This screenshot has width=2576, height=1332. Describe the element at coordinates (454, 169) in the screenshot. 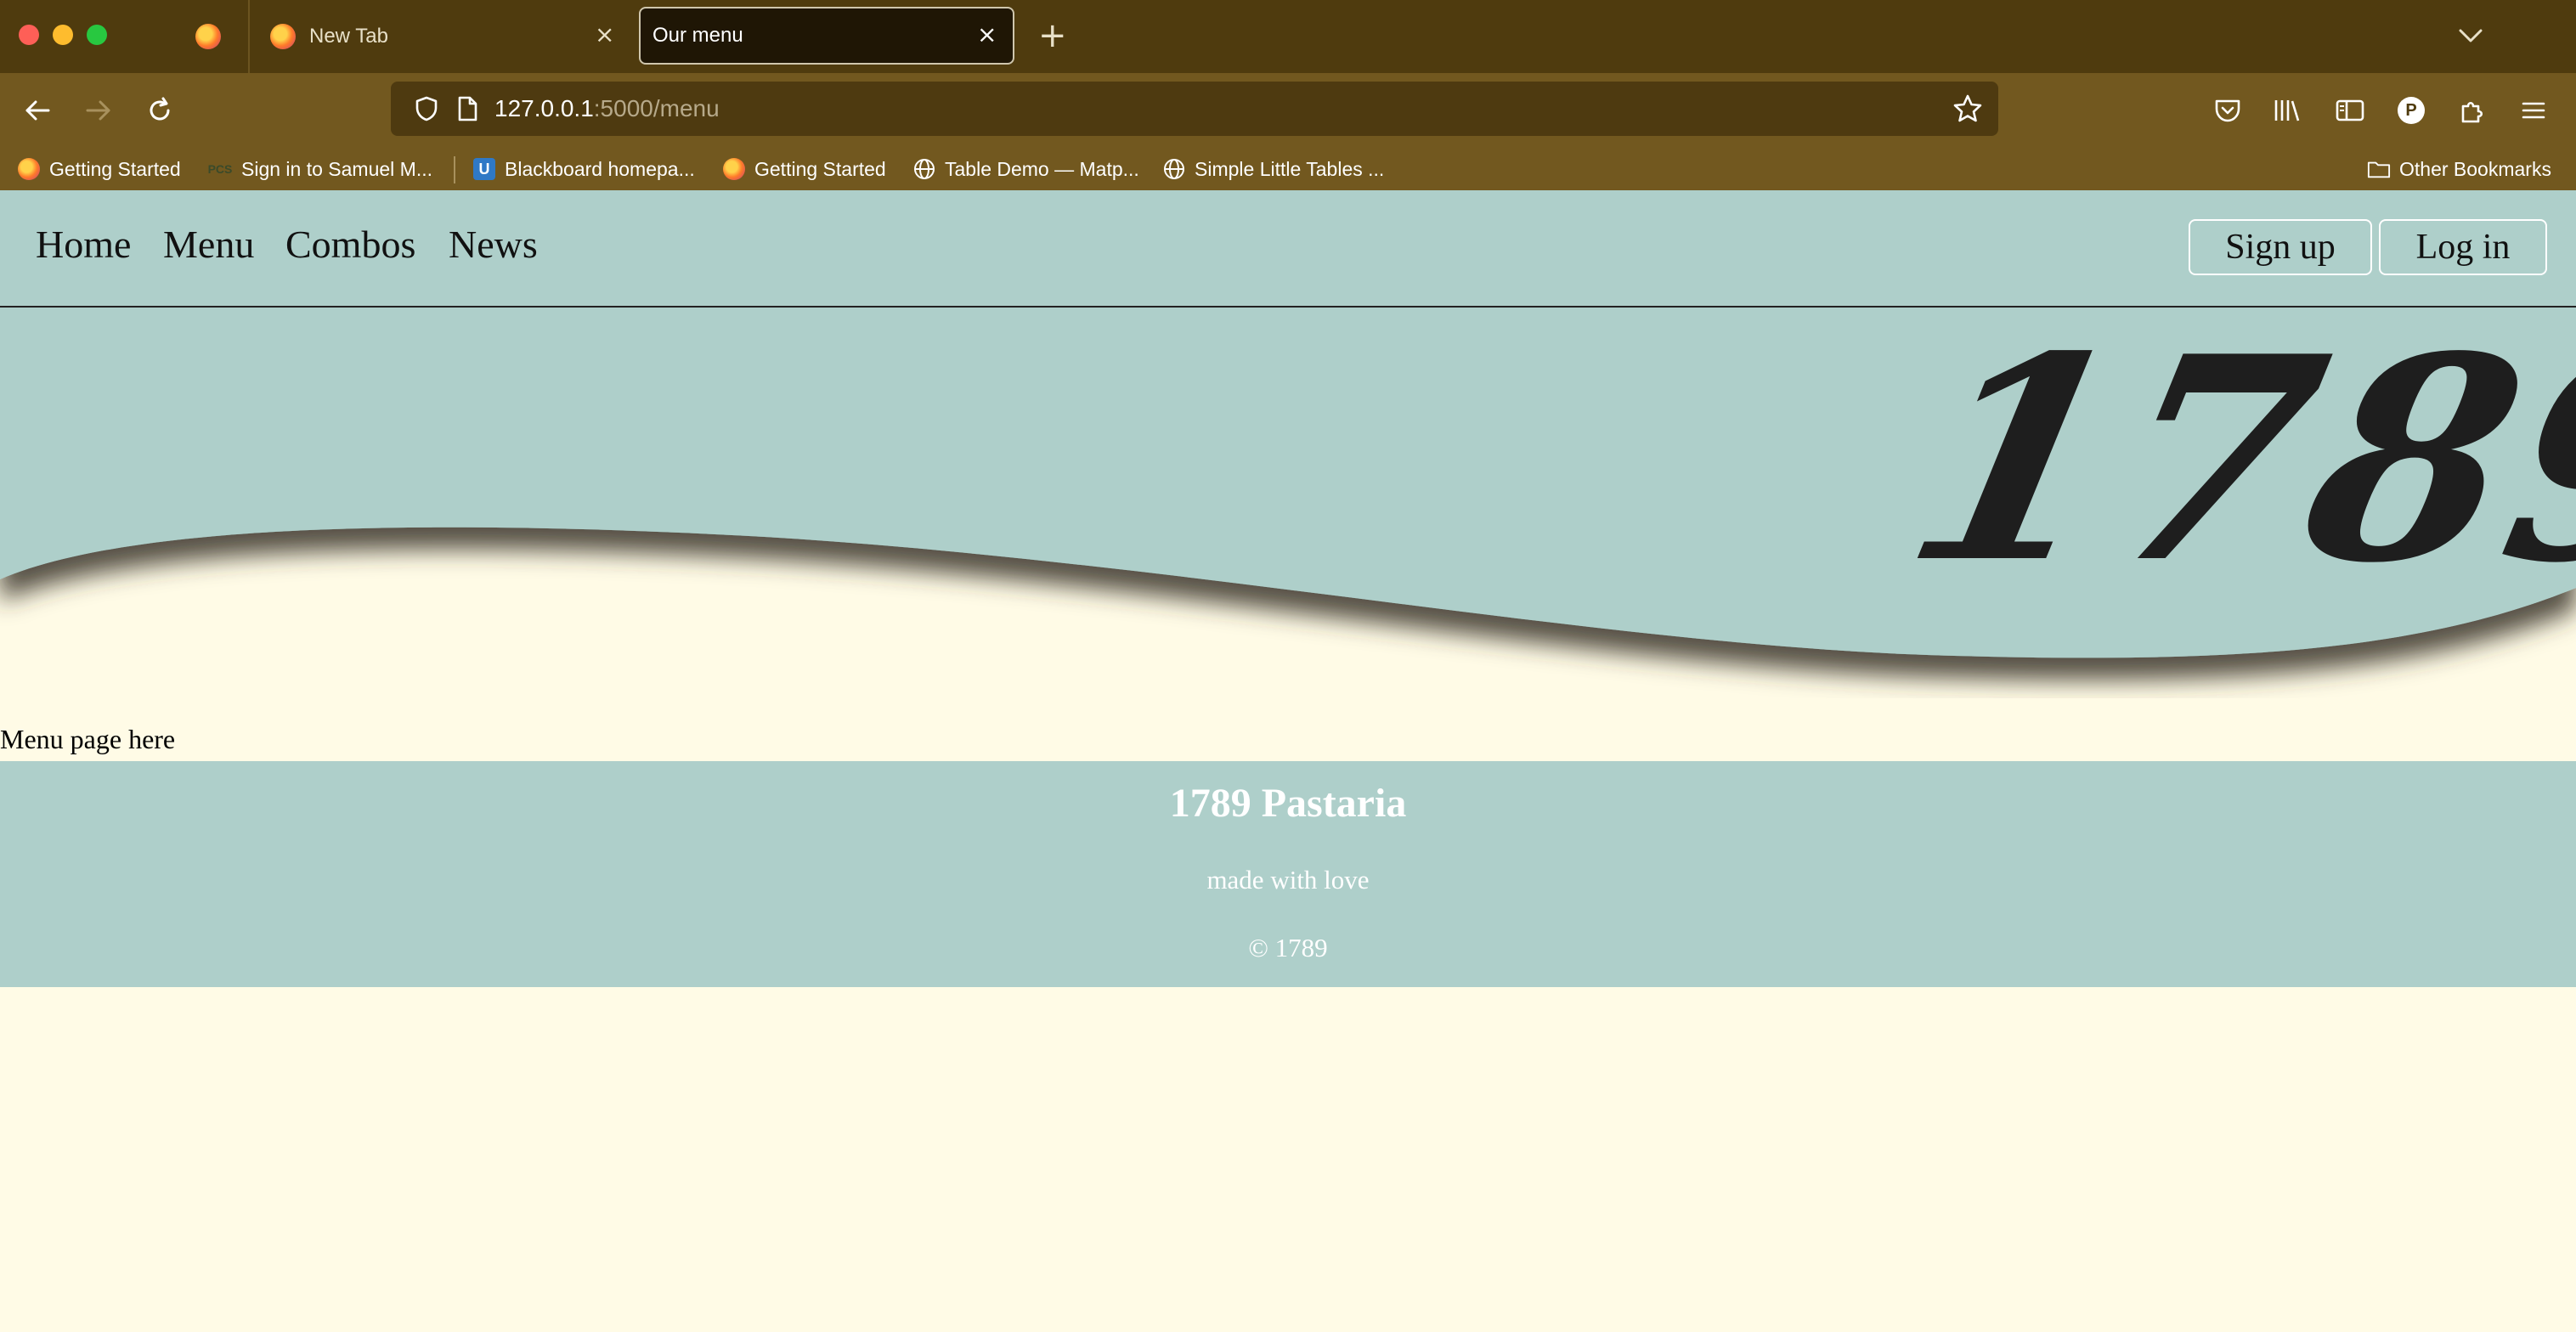

I see `bookmark-separator` at that location.